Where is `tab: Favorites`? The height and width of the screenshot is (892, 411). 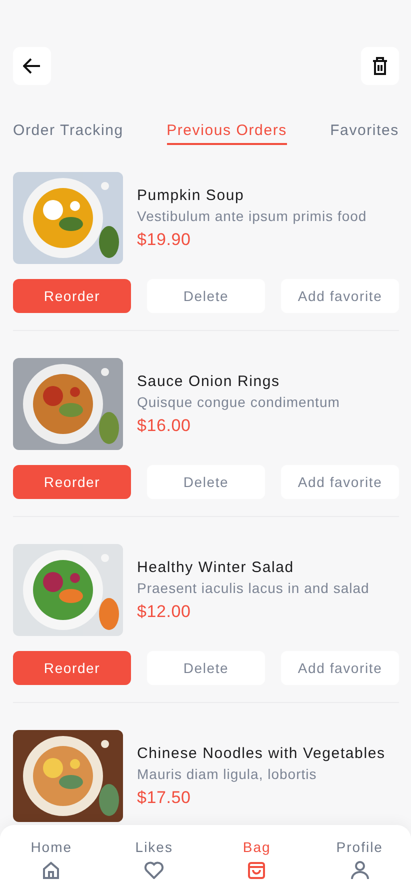 tab: Favorites is located at coordinates (364, 131).